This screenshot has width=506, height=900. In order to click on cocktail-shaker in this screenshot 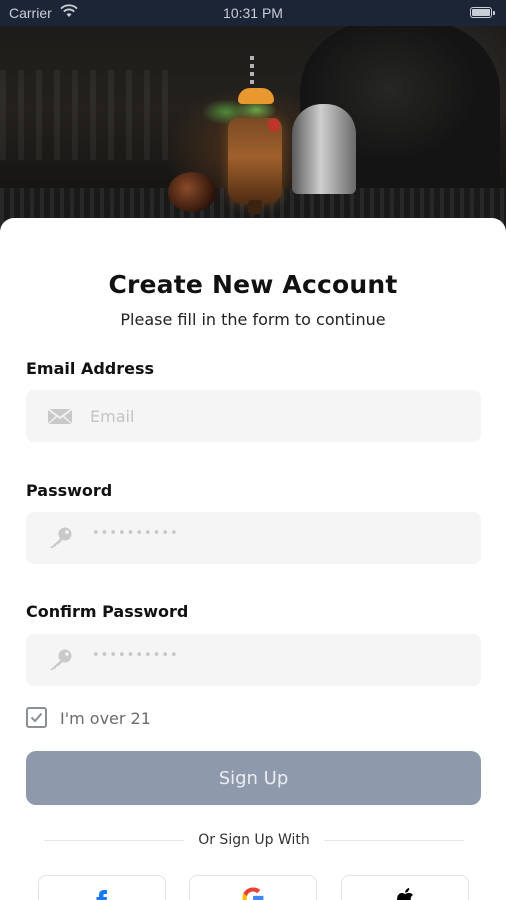, I will do `click(324, 149)`.